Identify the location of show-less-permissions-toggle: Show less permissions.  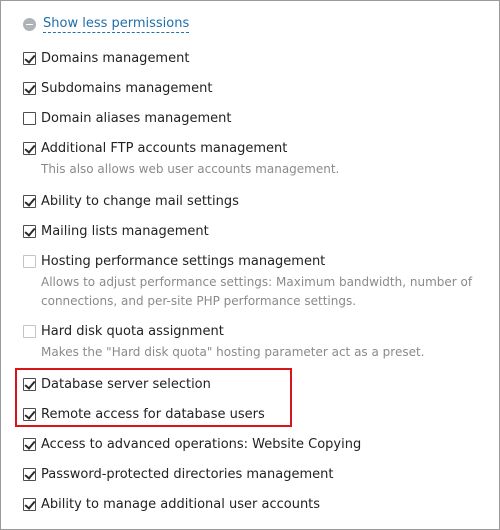
(106, 24).